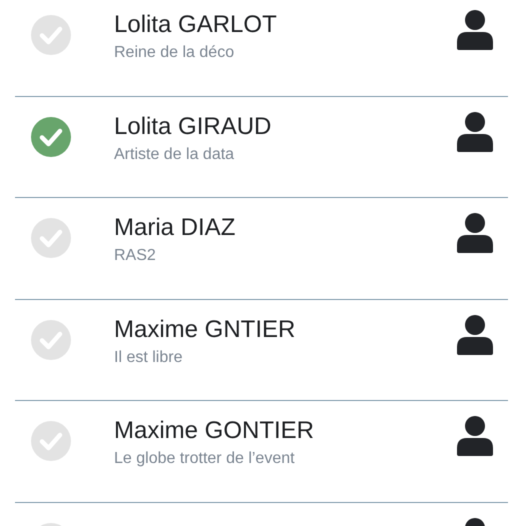  I want to click on contact-subtitle: Le globe trotter de l’event, so click(204, 459).